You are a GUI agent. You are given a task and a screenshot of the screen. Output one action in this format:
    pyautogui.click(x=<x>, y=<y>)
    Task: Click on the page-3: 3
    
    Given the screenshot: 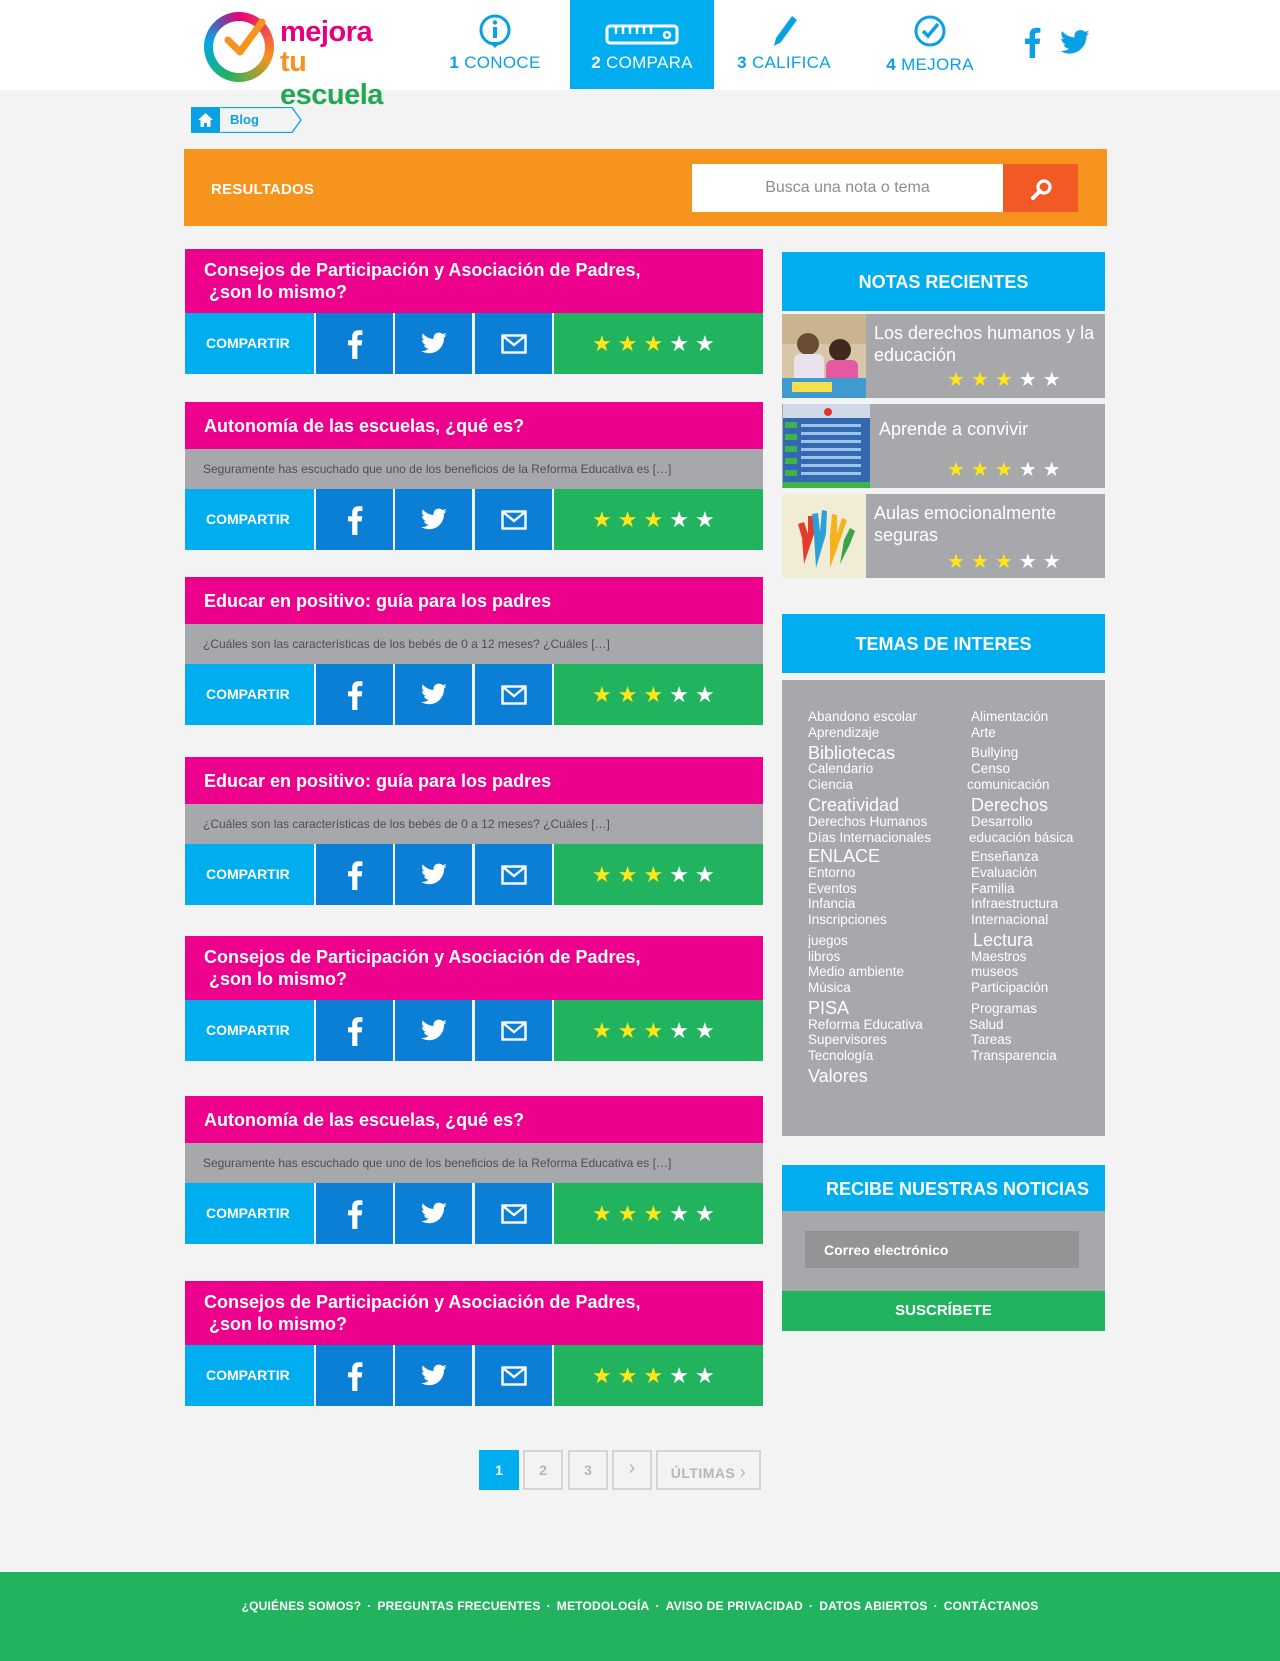 What is the action you would take?
    pyautogui.click(x=588, y=1470)
    